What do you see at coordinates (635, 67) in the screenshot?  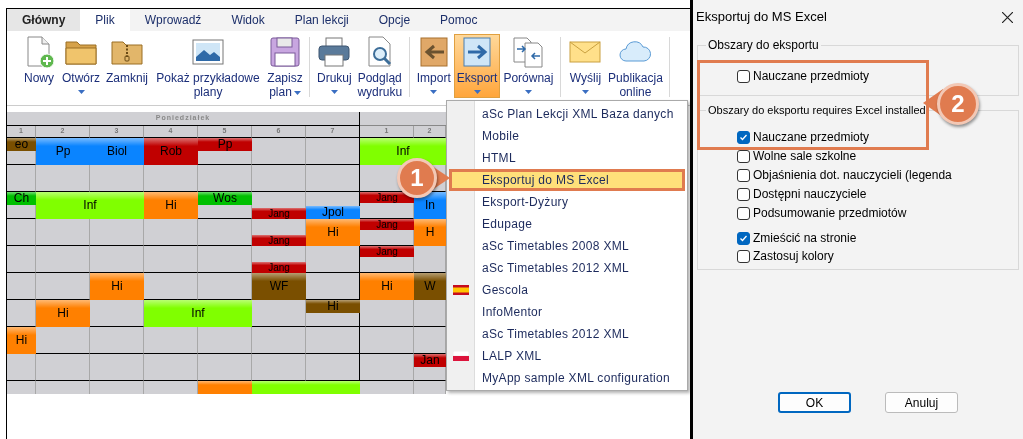 I see `ribbon-button: Publikacja online` at bounding box center [635, 67].